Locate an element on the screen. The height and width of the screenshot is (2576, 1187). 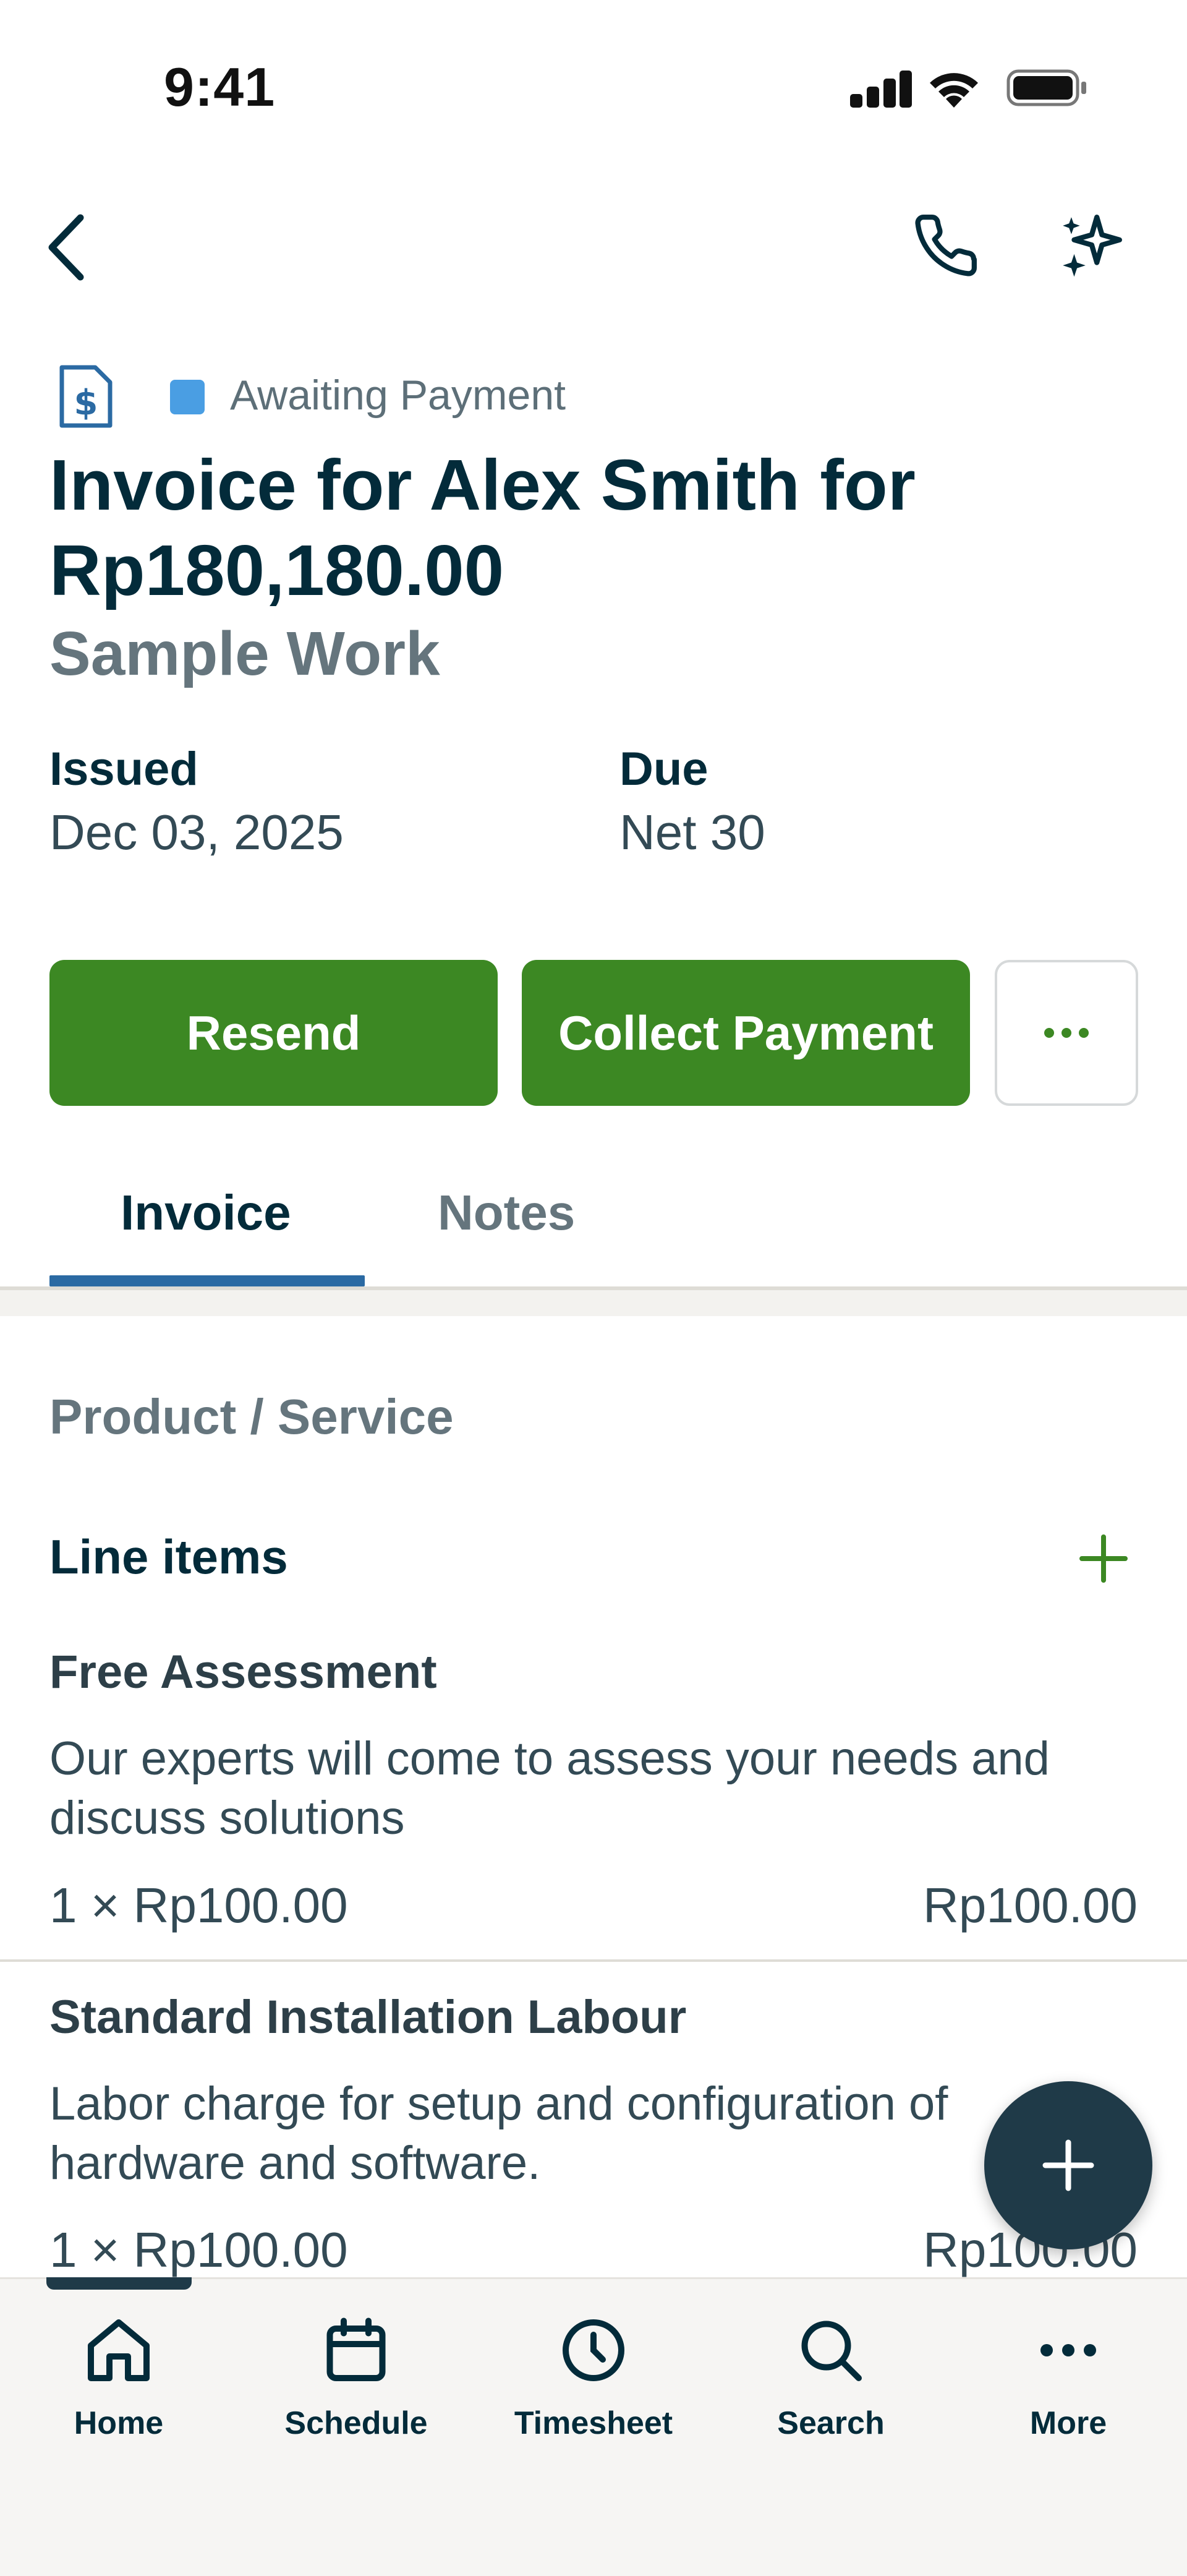
plus-icon is located at coordinates (1068, 2165).